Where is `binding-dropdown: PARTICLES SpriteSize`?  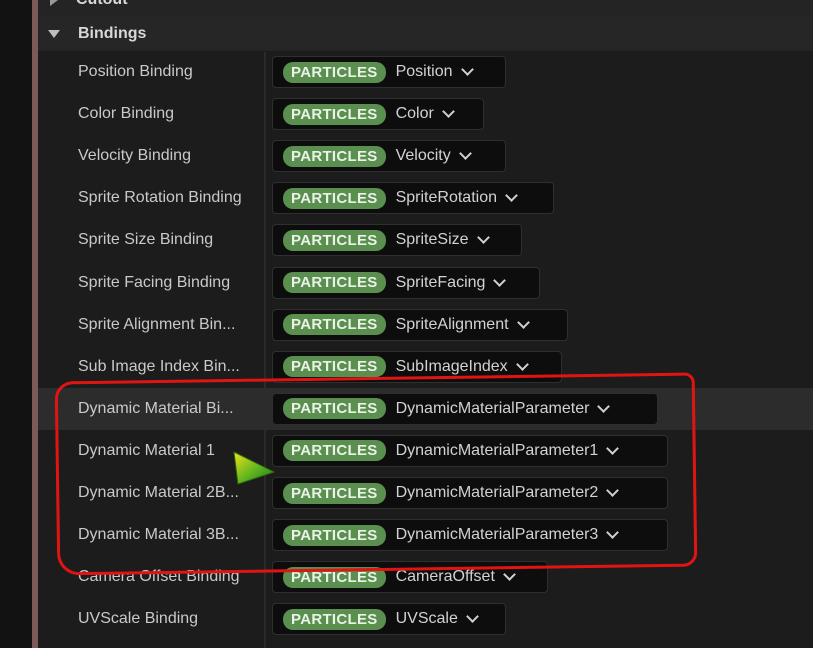 binding-dropdown: PARTICLES SpriteSize is located at coordinates (397, 240).